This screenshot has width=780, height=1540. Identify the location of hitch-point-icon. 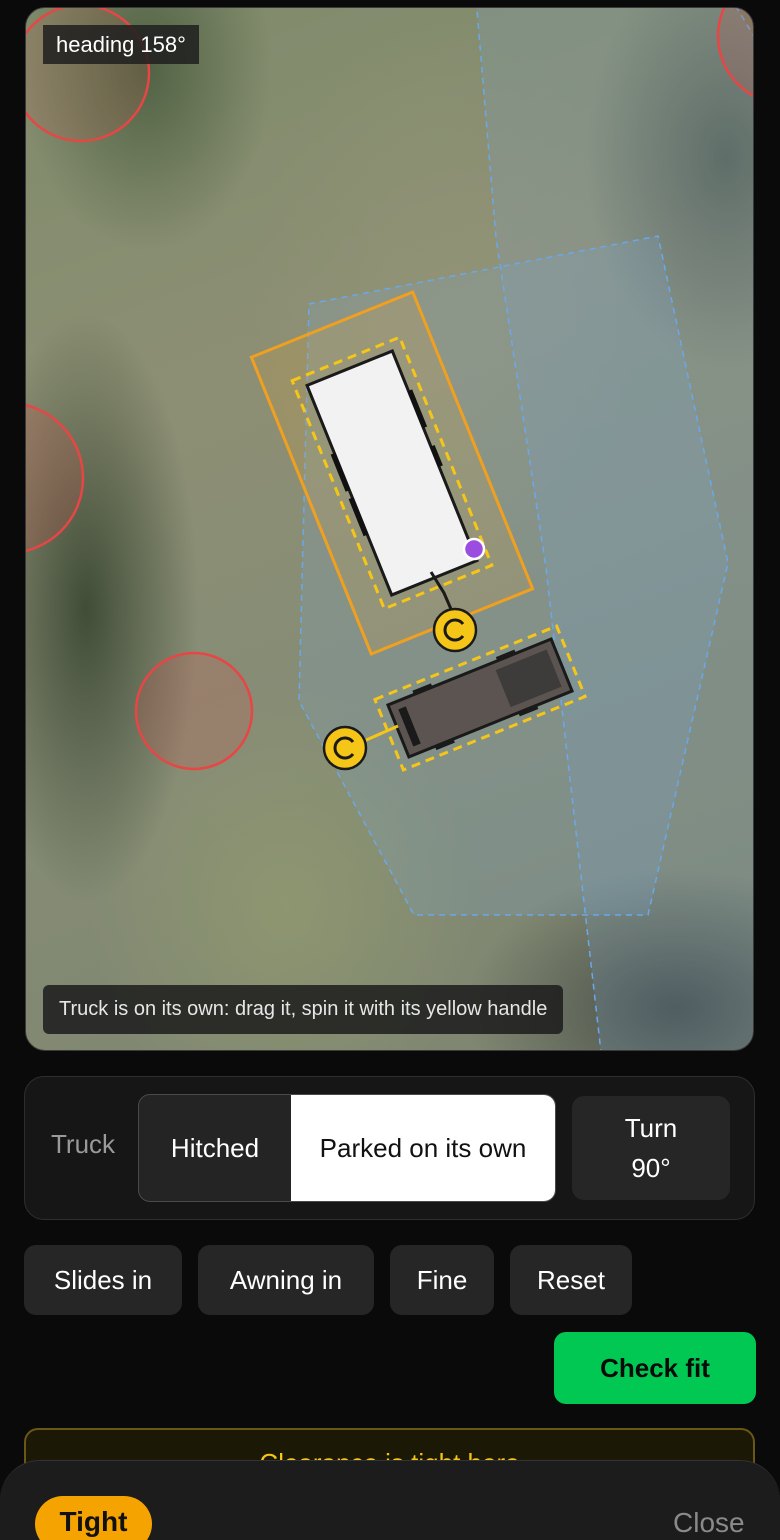
(474, 549).